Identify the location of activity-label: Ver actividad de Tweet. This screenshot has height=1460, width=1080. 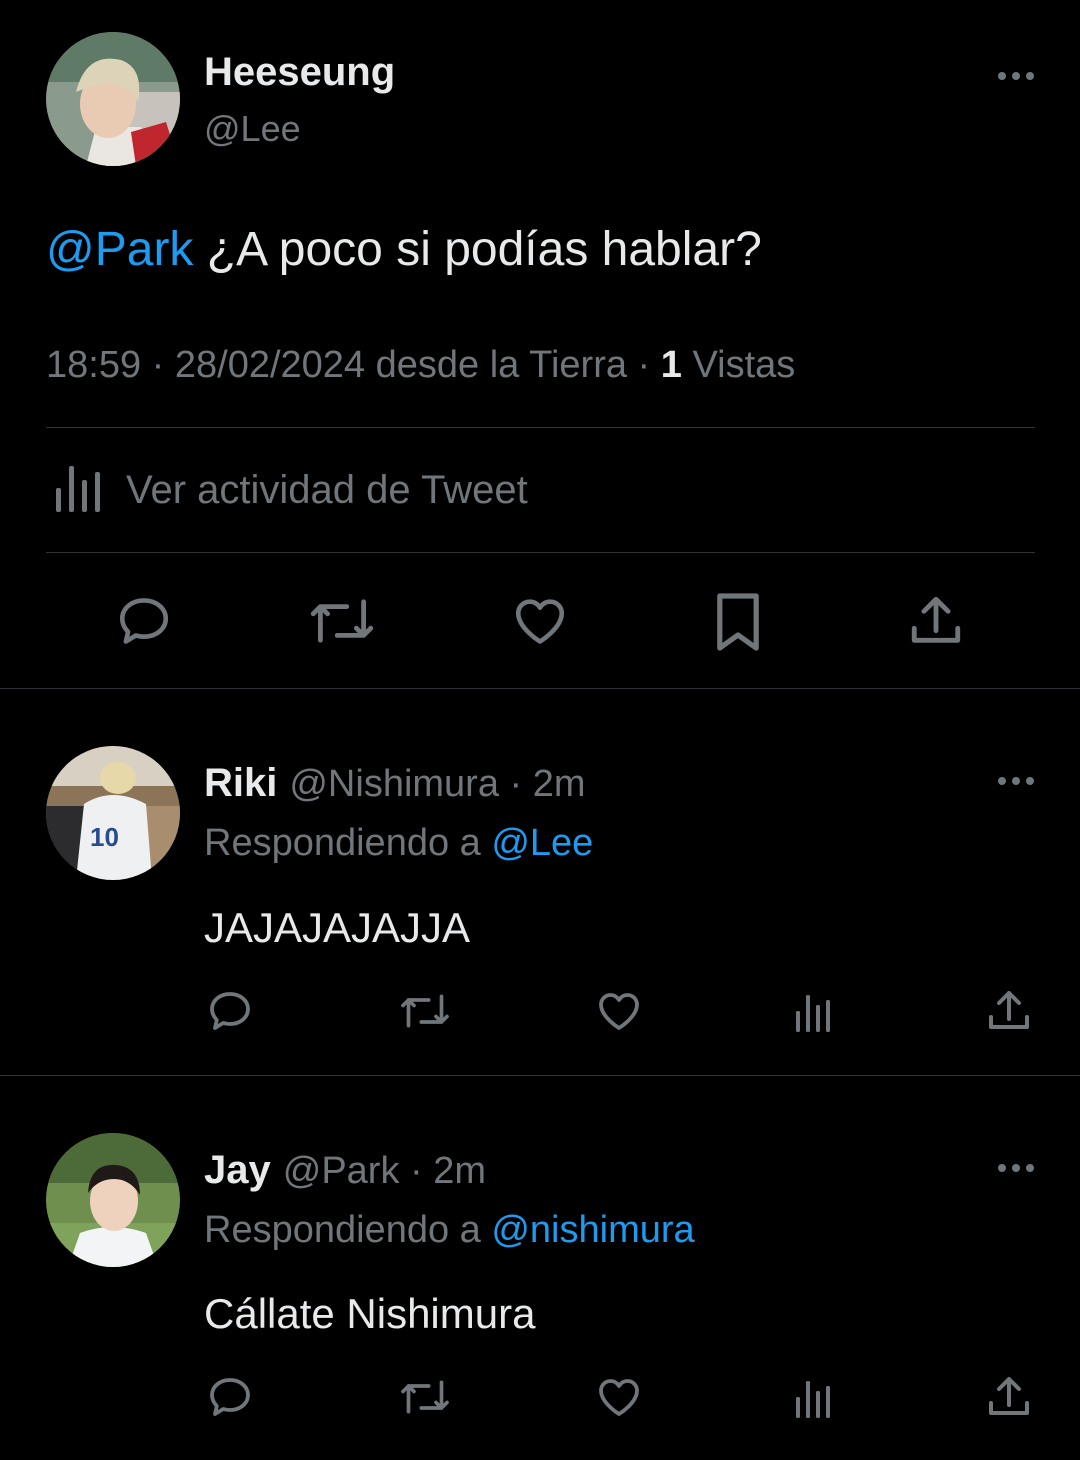
(327, 490).